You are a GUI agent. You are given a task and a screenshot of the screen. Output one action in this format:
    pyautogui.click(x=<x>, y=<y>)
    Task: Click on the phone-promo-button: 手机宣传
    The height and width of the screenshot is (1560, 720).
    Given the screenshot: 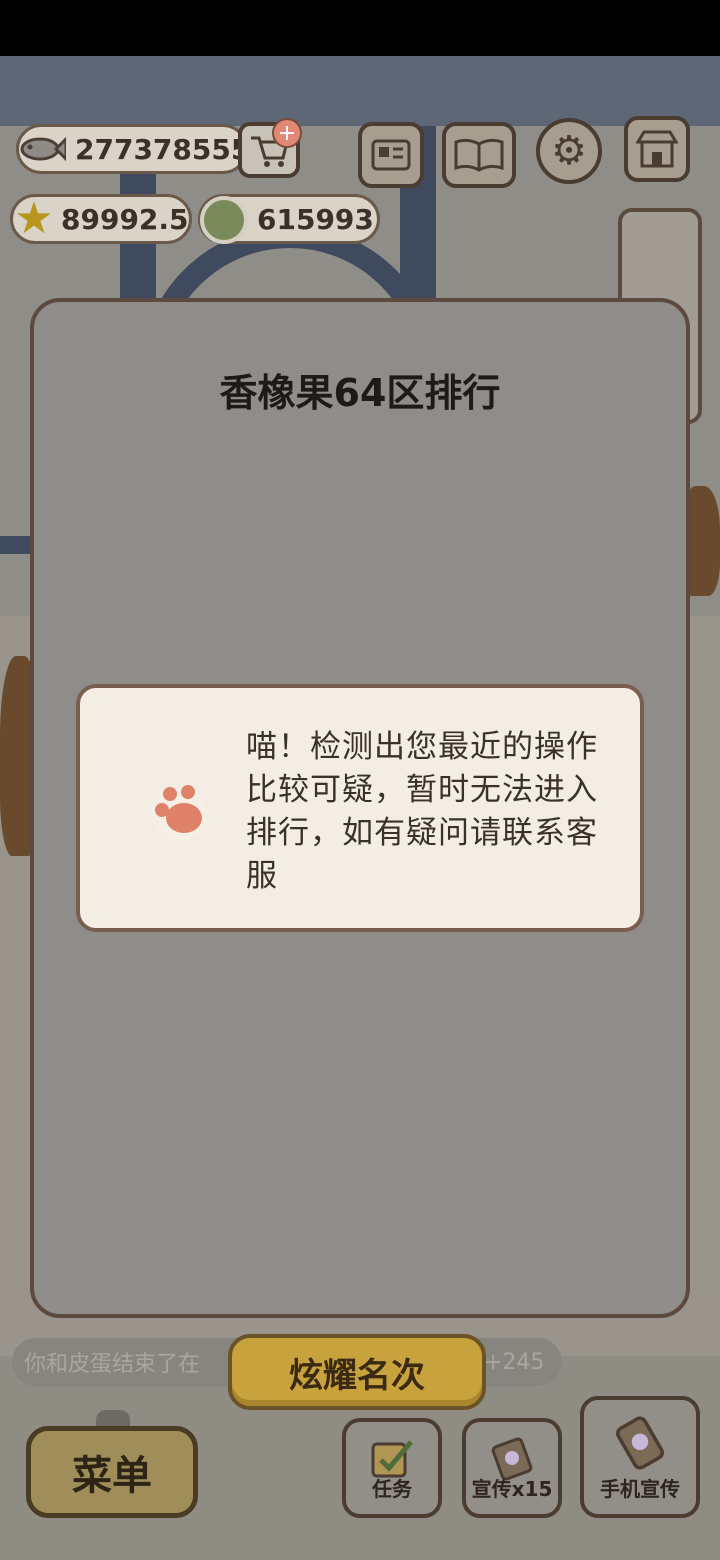 What is the action you would take?
    pyautogui.click(x=640, y=1457)
    